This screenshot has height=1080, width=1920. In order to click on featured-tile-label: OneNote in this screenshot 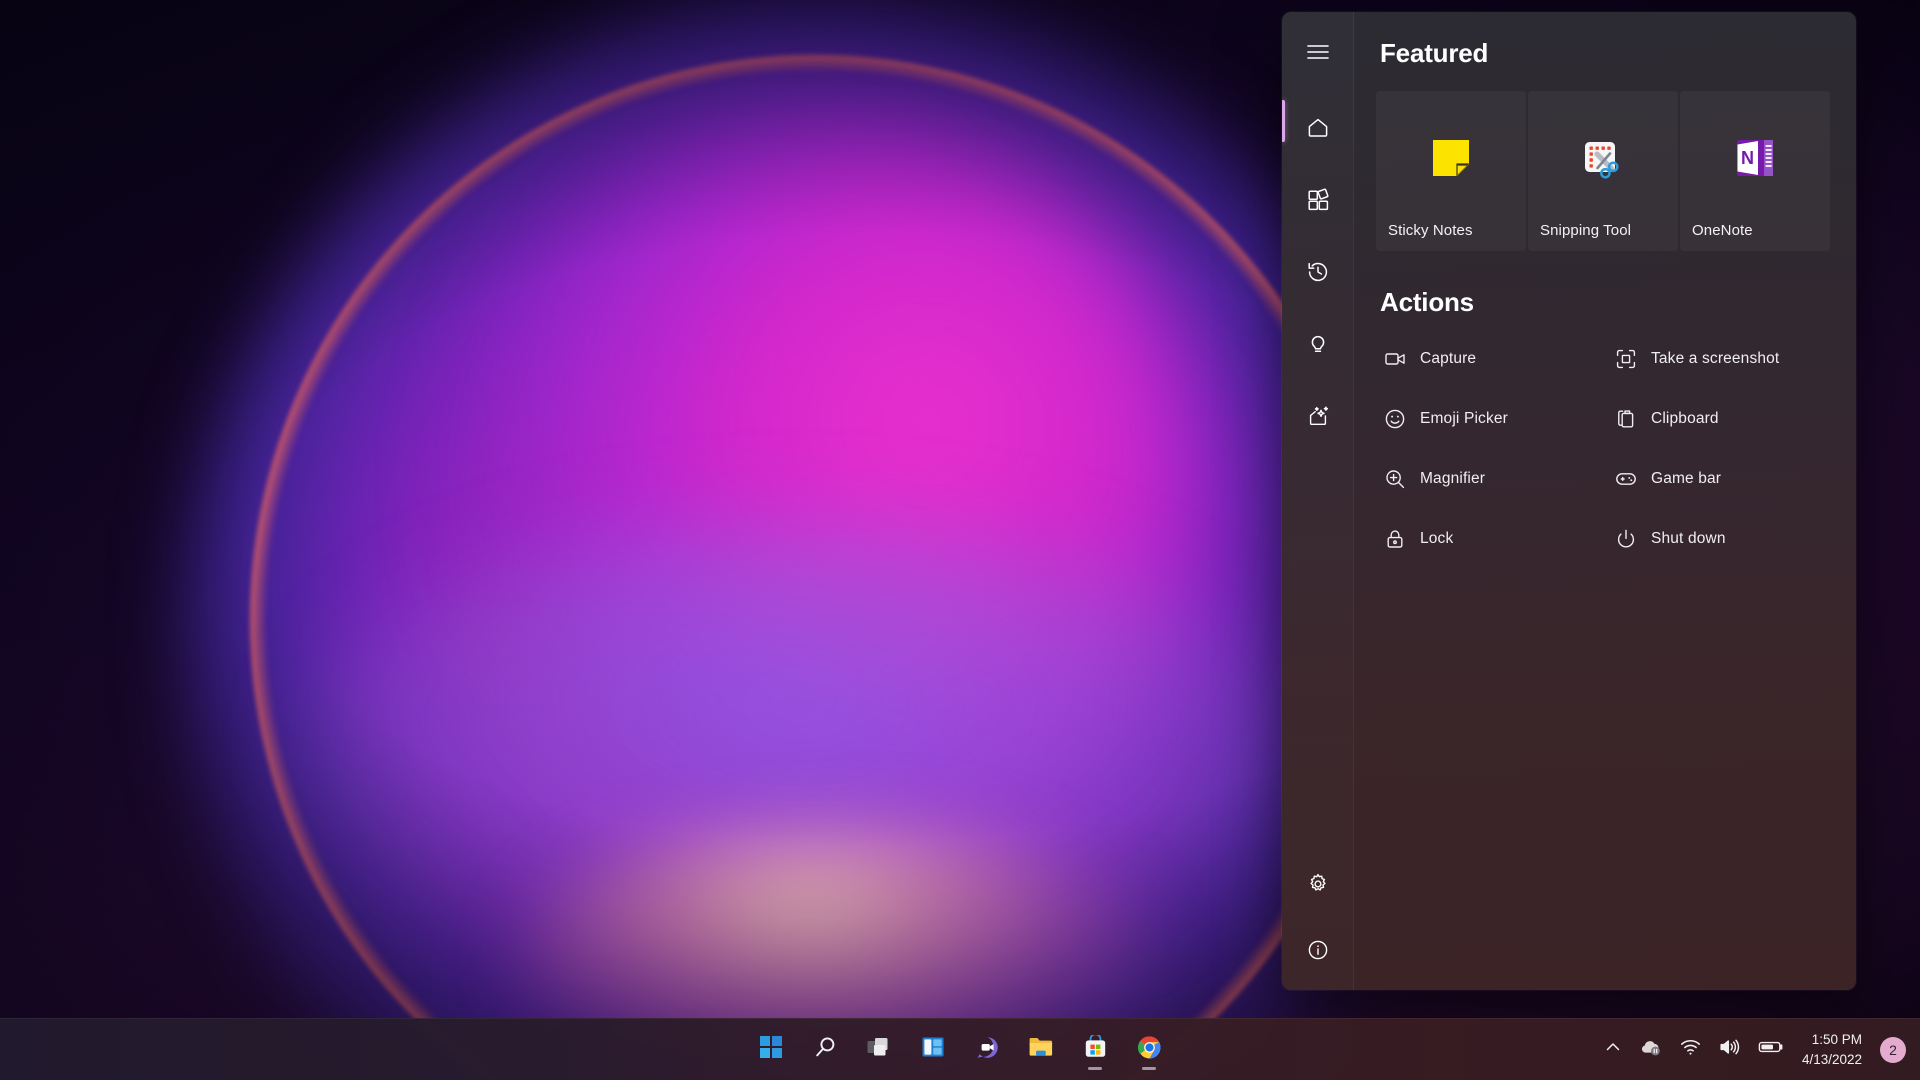, I will do `click(1722, 230)`.